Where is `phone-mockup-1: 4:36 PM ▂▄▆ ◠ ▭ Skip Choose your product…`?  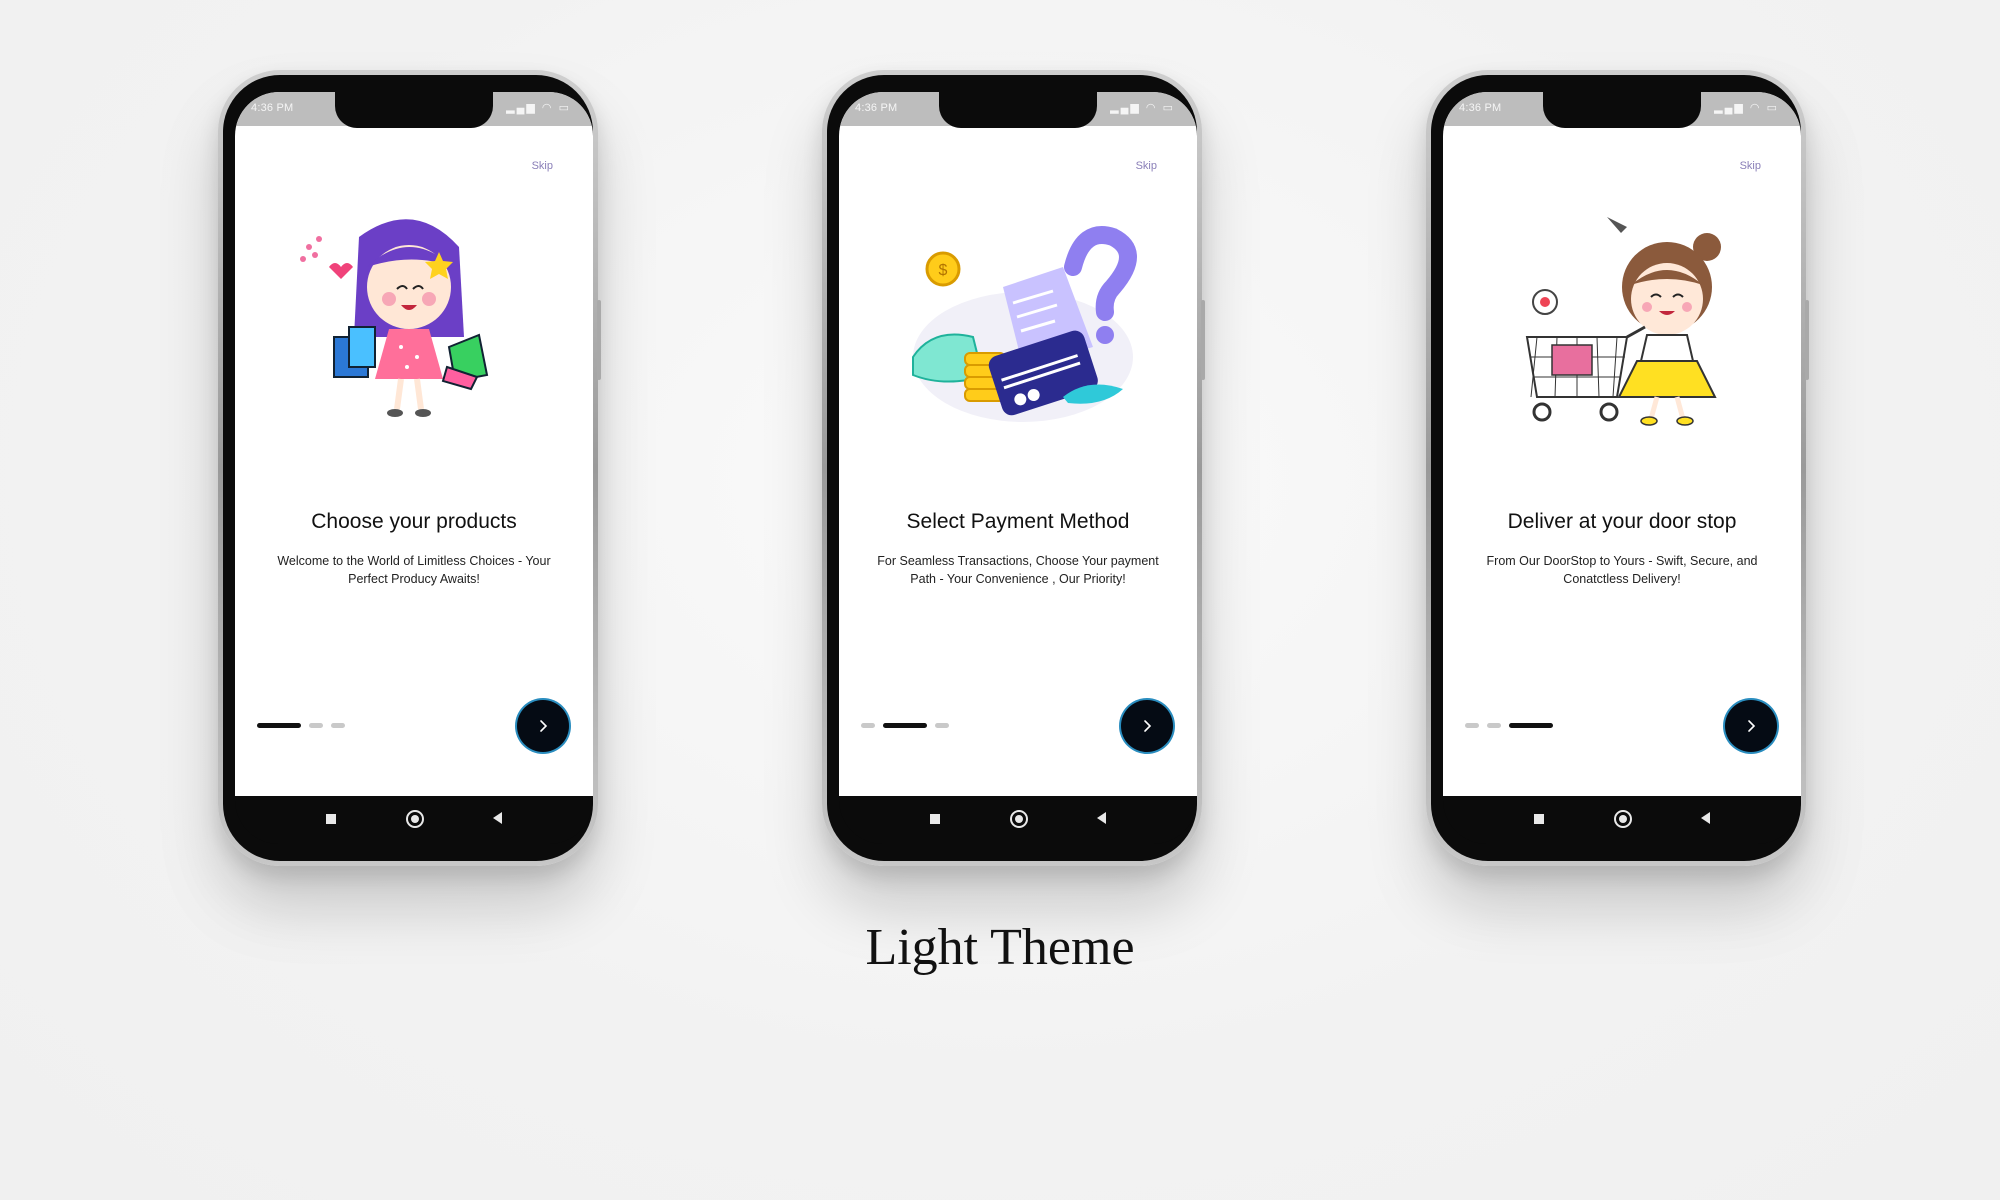
phone-mockup-1: 4:36 PM ▂▄▆ ◠ ▭ Skip Choose your product… is located at coordinates (409, 468).